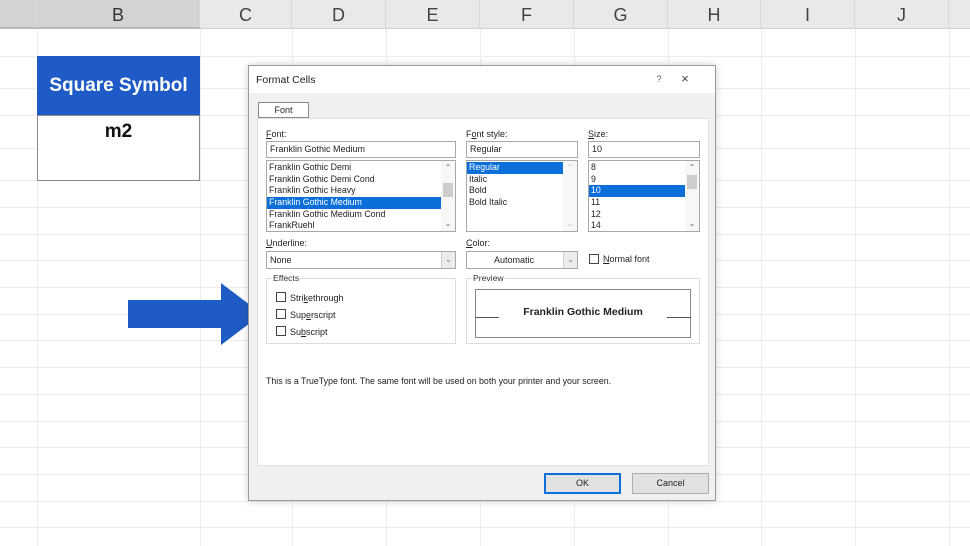 Image resolution: width=970 pixels, height=546 pixels. Describe the element at coordinates (670, 483) in the screenshot. I see `cancel-button: Cancel` at that location.